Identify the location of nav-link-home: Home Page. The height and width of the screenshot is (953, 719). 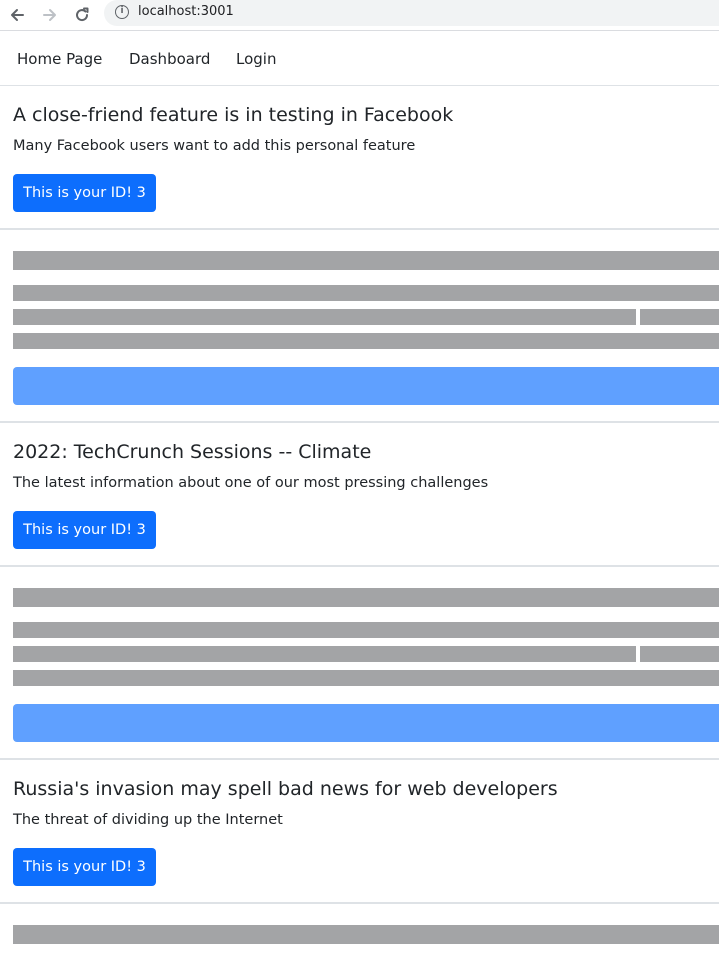
(59, 59).